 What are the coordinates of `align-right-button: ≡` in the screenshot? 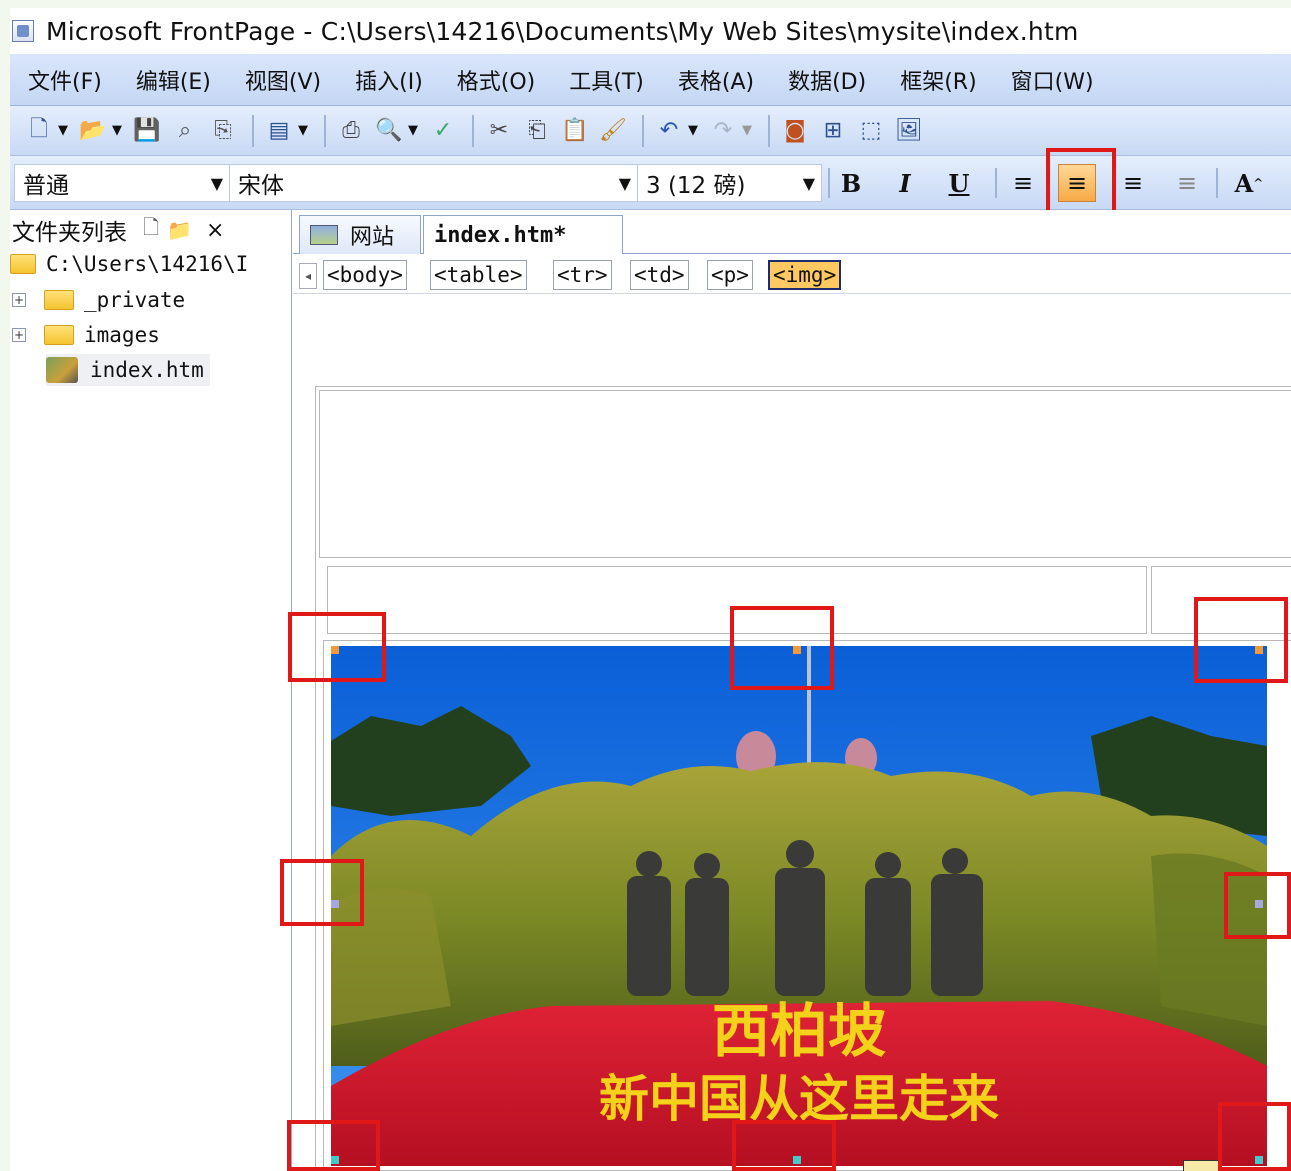 It's located at (1133, 183).